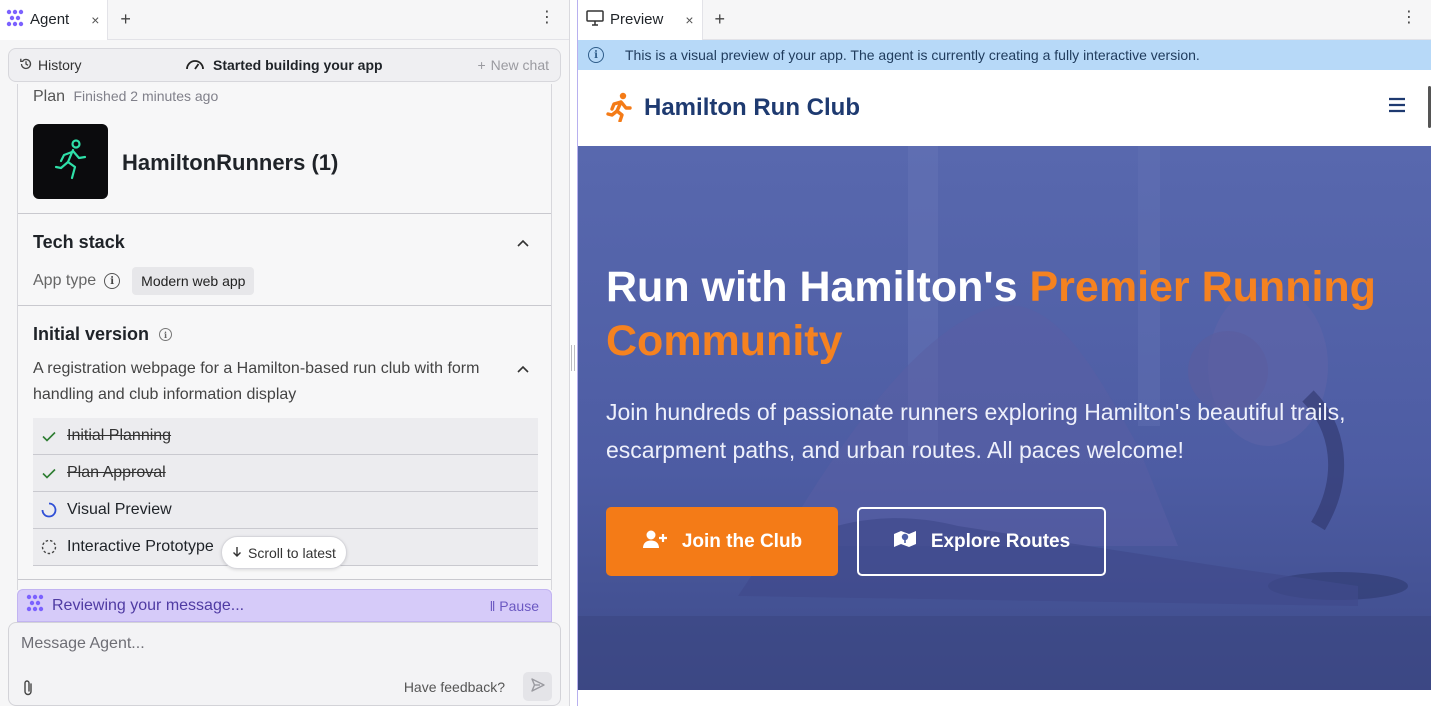  I want to click on tab-agent: Agent ×, so click(54, 20).